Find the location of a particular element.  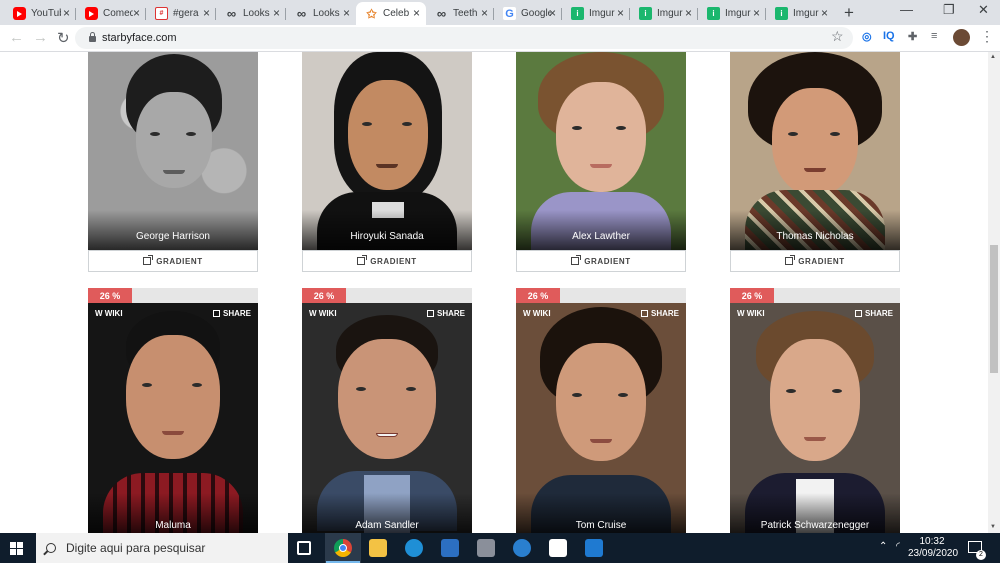

celebrity-photo: W WIKI SHARE Adam Sandler is located at coordinates (387, 418).